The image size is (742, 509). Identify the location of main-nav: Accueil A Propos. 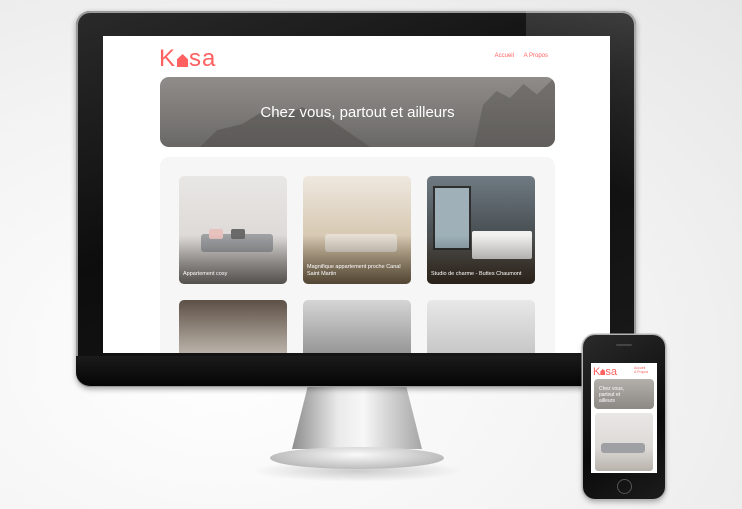
(517, 56).